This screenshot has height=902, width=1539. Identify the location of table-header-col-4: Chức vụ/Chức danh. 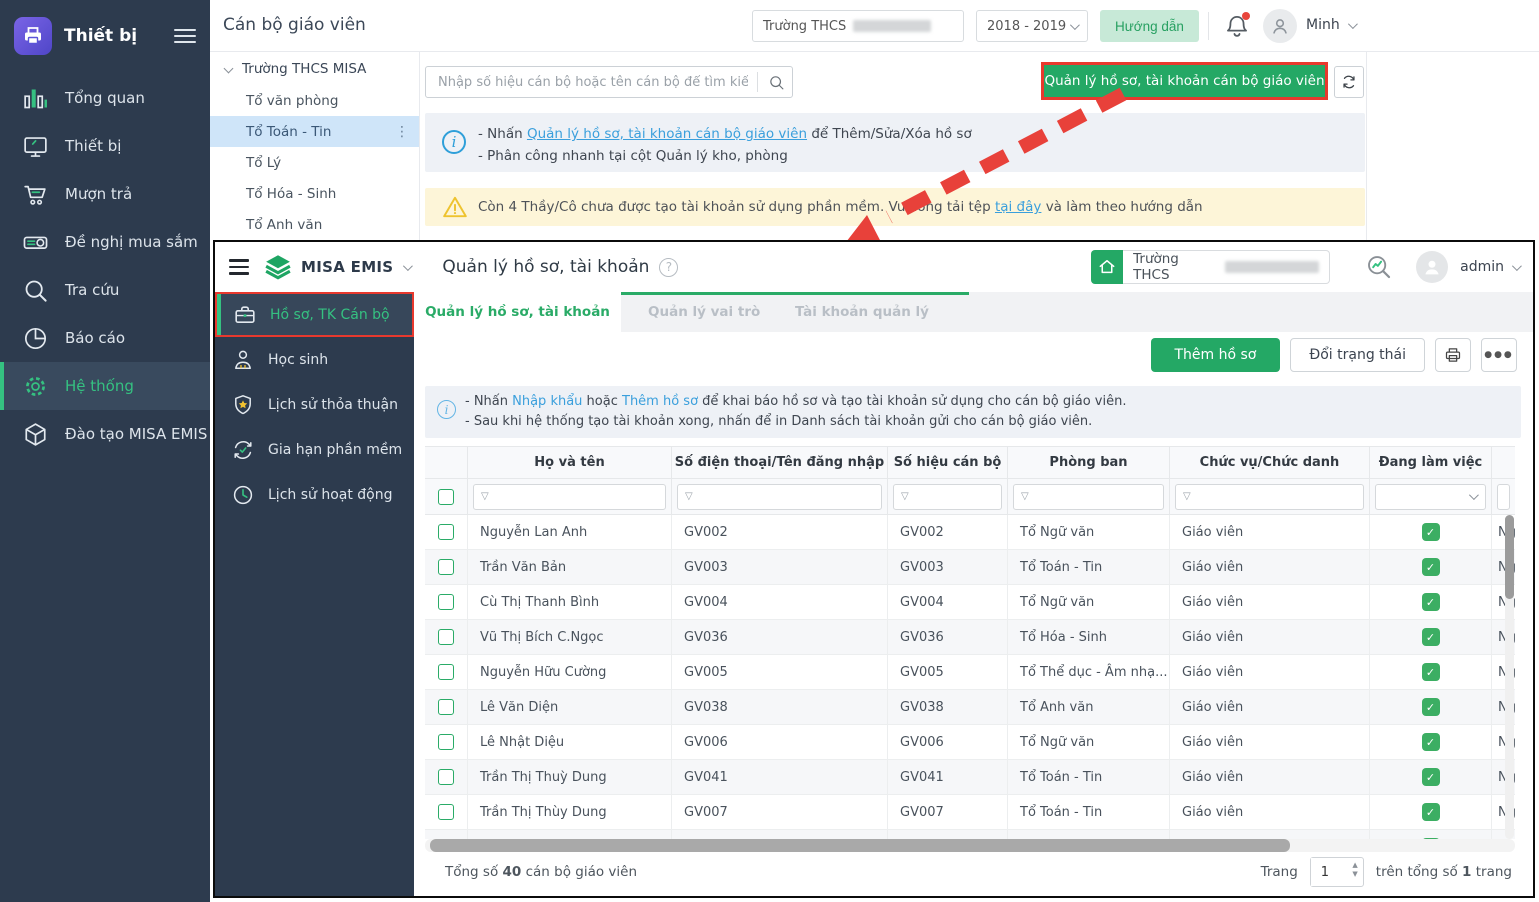
(1270, 463).